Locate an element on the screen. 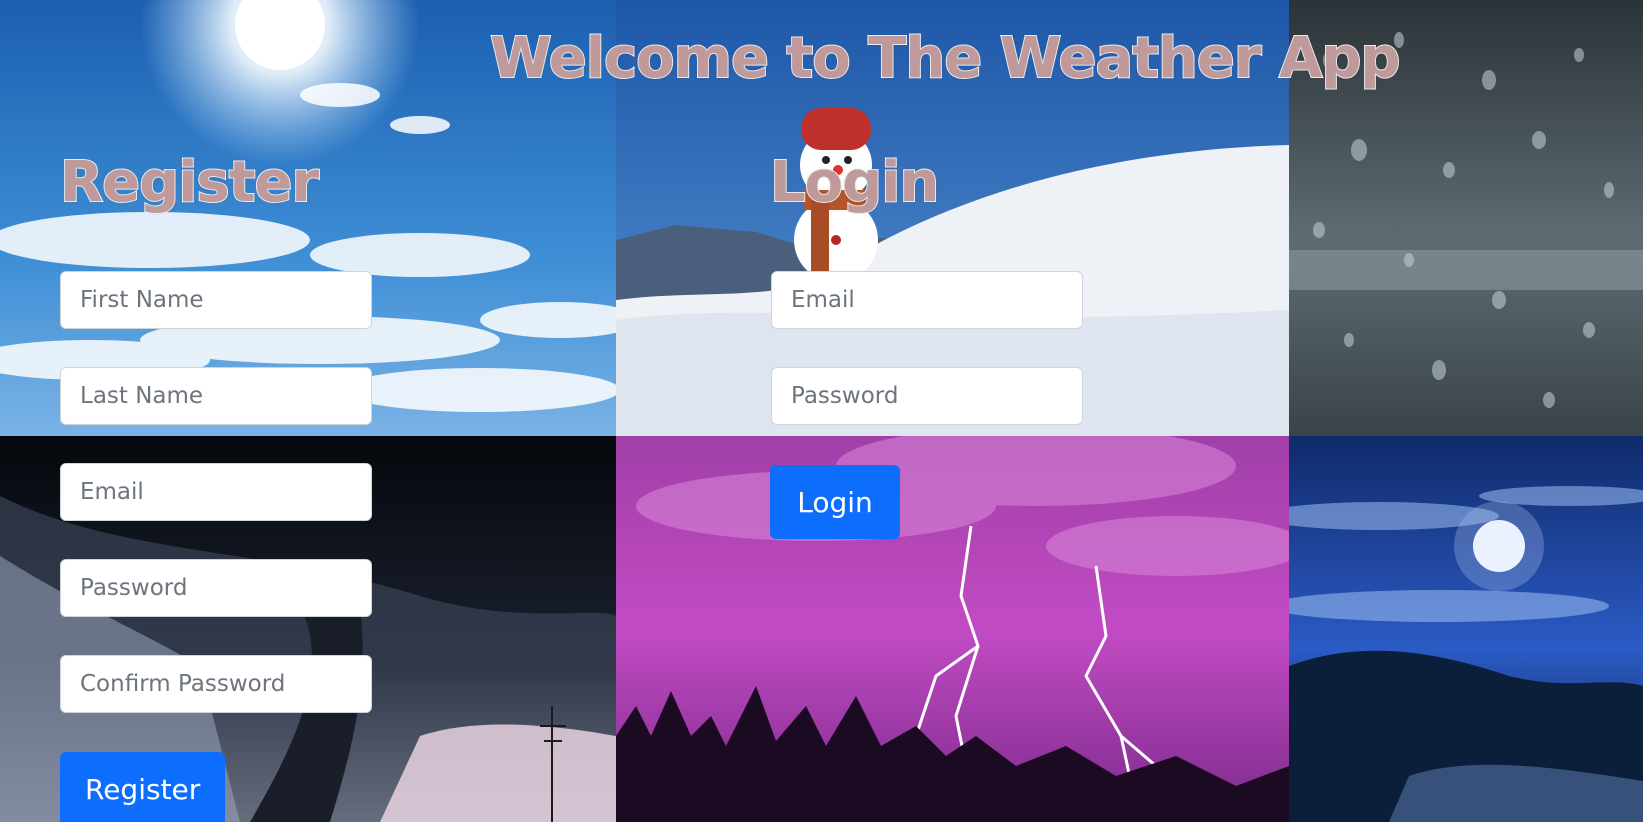 The image size is (1643, 822). register-heading: Register is located at coordinates (189, 182).